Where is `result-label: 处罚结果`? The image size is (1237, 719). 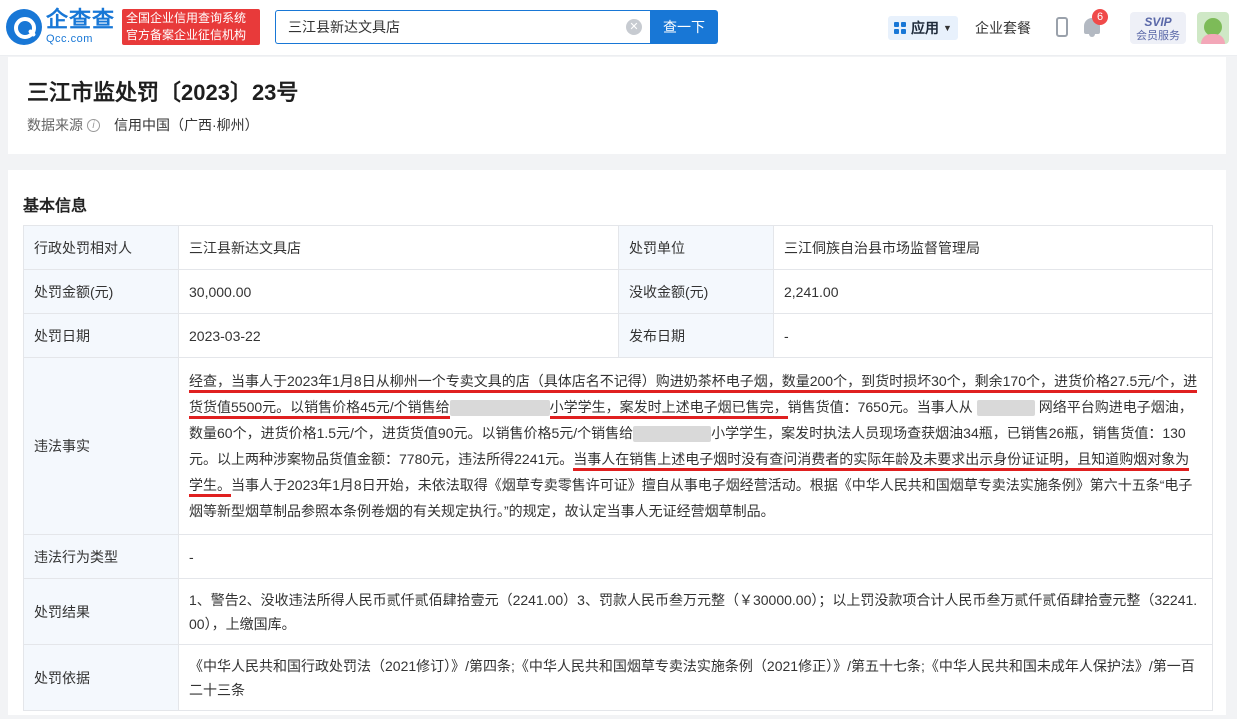 result-label: 处罚结果 is located at coordinates (101, 611).